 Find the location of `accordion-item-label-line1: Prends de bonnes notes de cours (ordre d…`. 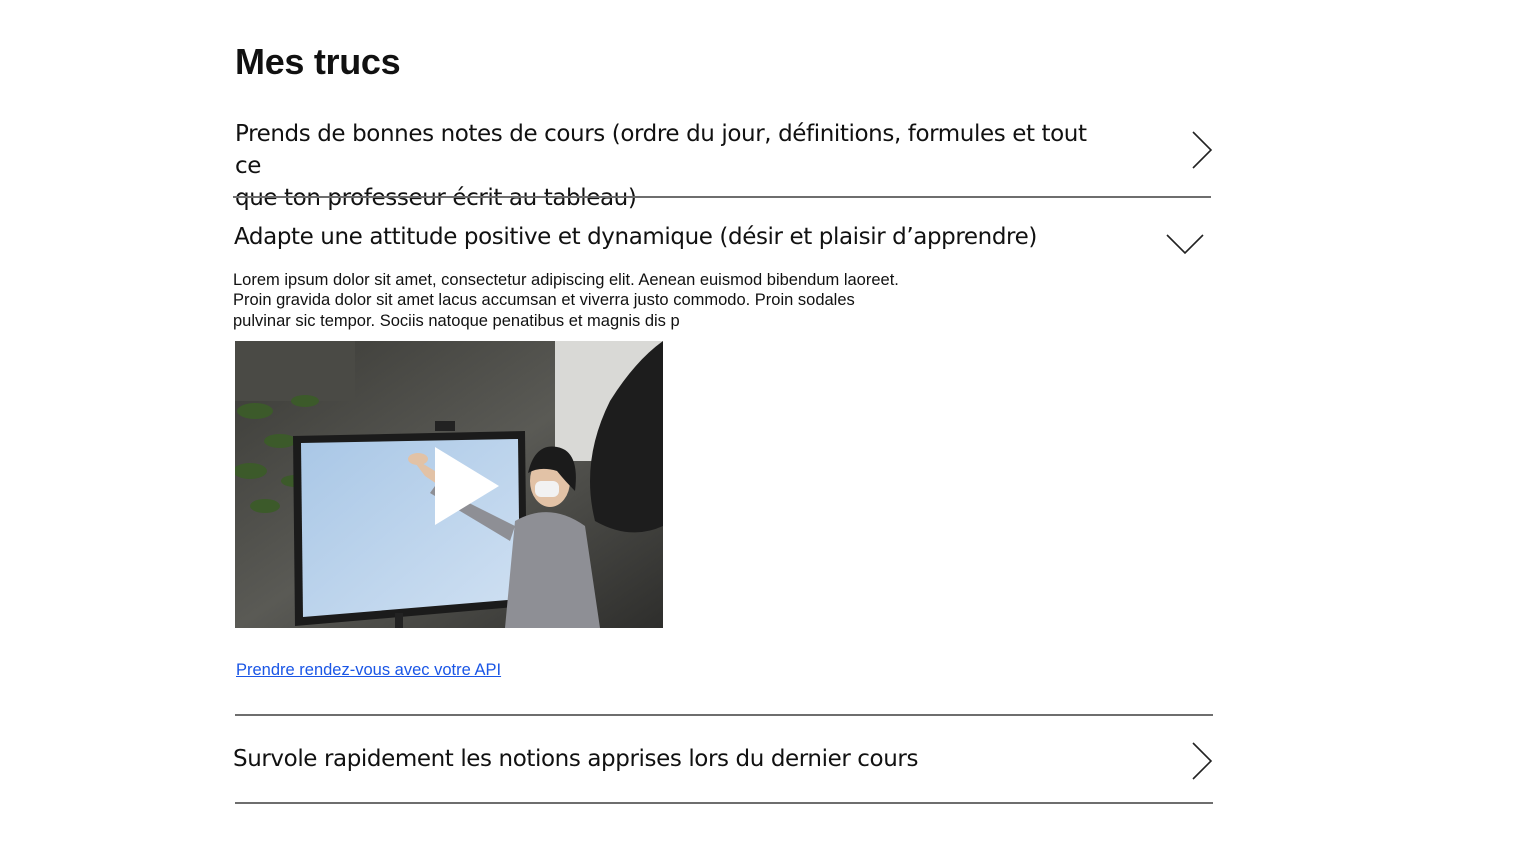

accordion-item-label-line1: Prends de bonnes notes de cours (ordre d… is located at coordinates (661, 150).